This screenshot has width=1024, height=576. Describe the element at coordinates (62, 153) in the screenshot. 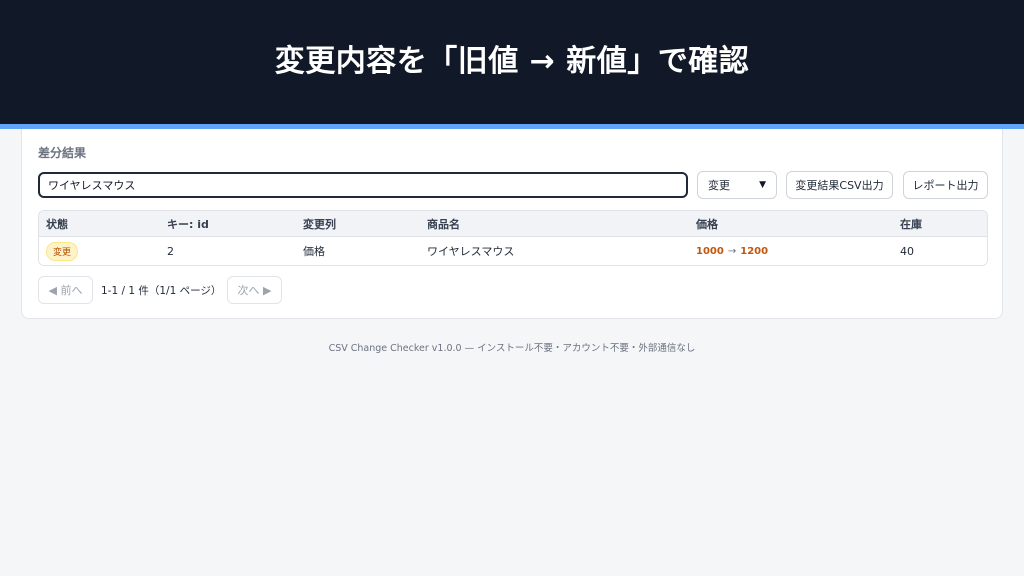

I see `panel-title: 差分結果` at that location.